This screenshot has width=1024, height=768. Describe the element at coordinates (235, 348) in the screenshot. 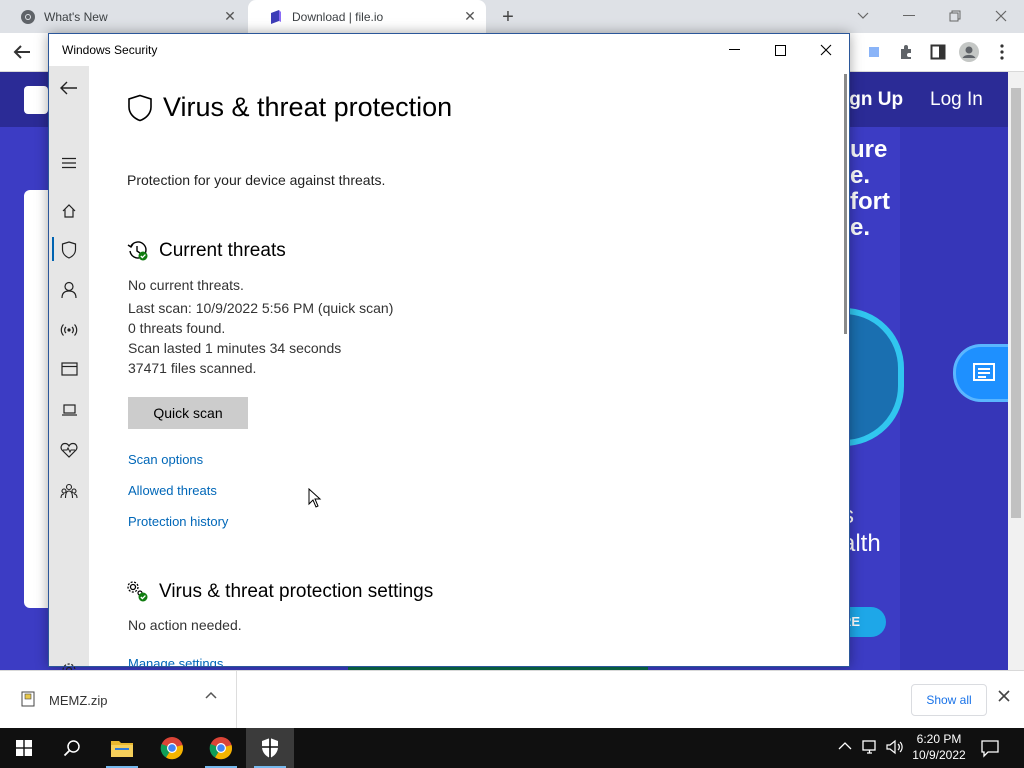

I see `scan-duration-text: Scan lasted 1 minutes 34 seconds` at that location.